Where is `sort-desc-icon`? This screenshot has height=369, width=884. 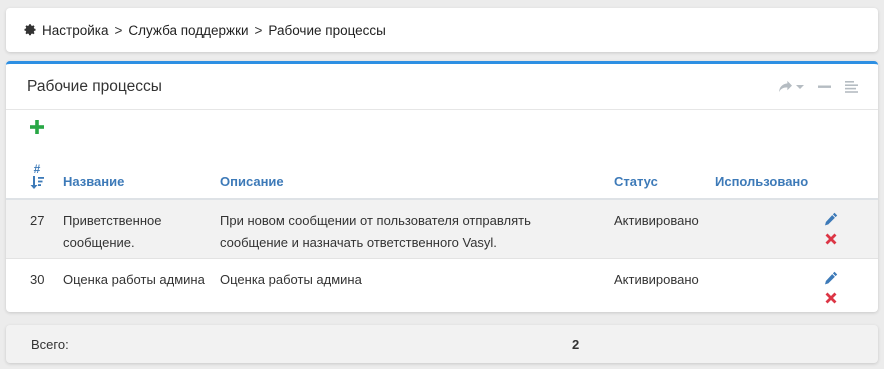
sort-desc-icon is located at coordinates (37, 182).